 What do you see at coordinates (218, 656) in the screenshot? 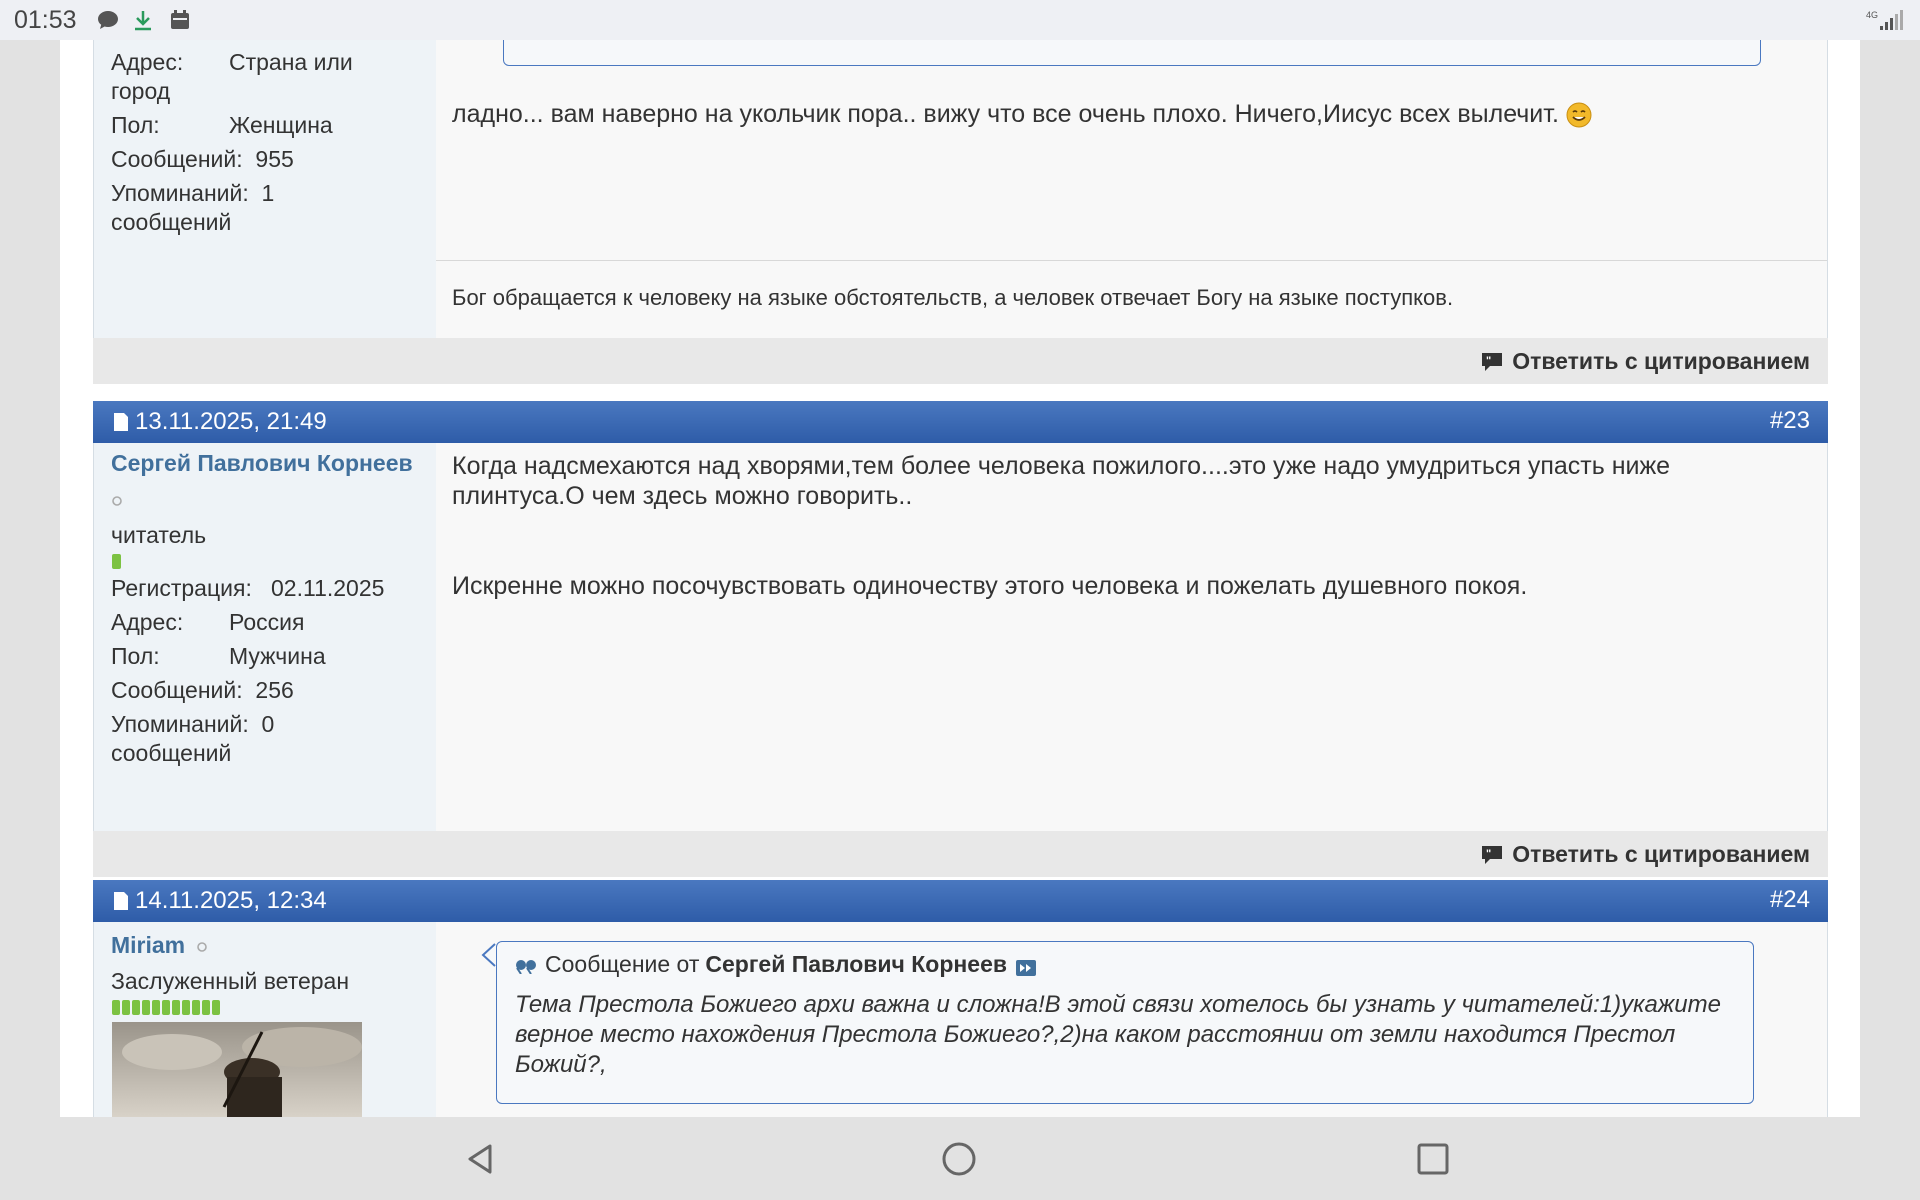
I see `gender-row: Пол: Мужчина` at bounding box center [218, 656].